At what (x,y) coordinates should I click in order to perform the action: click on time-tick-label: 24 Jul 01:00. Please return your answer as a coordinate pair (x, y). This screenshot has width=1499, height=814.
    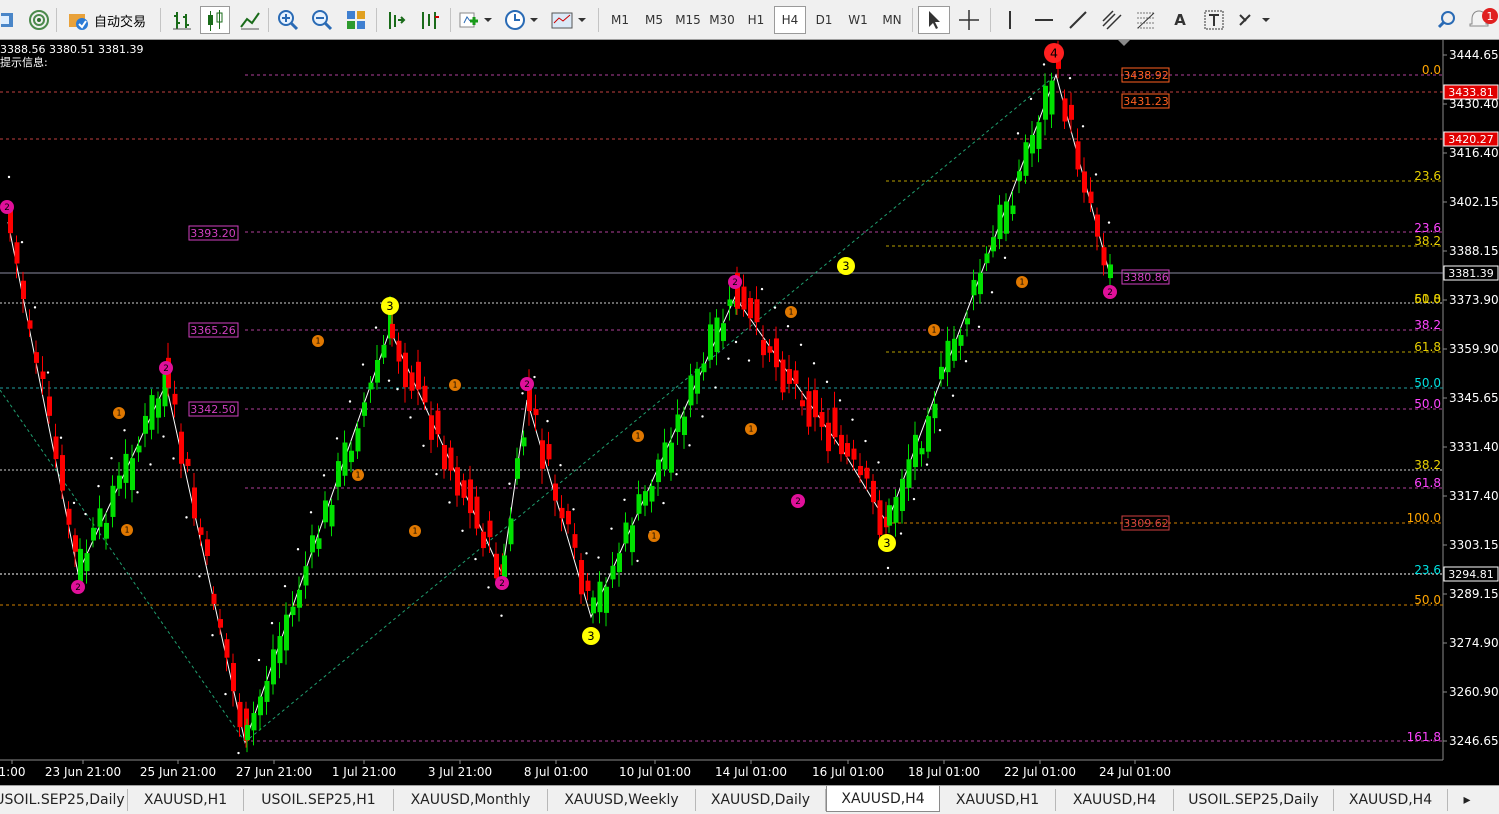
    Looking at the image, I should click on (1135, 772).